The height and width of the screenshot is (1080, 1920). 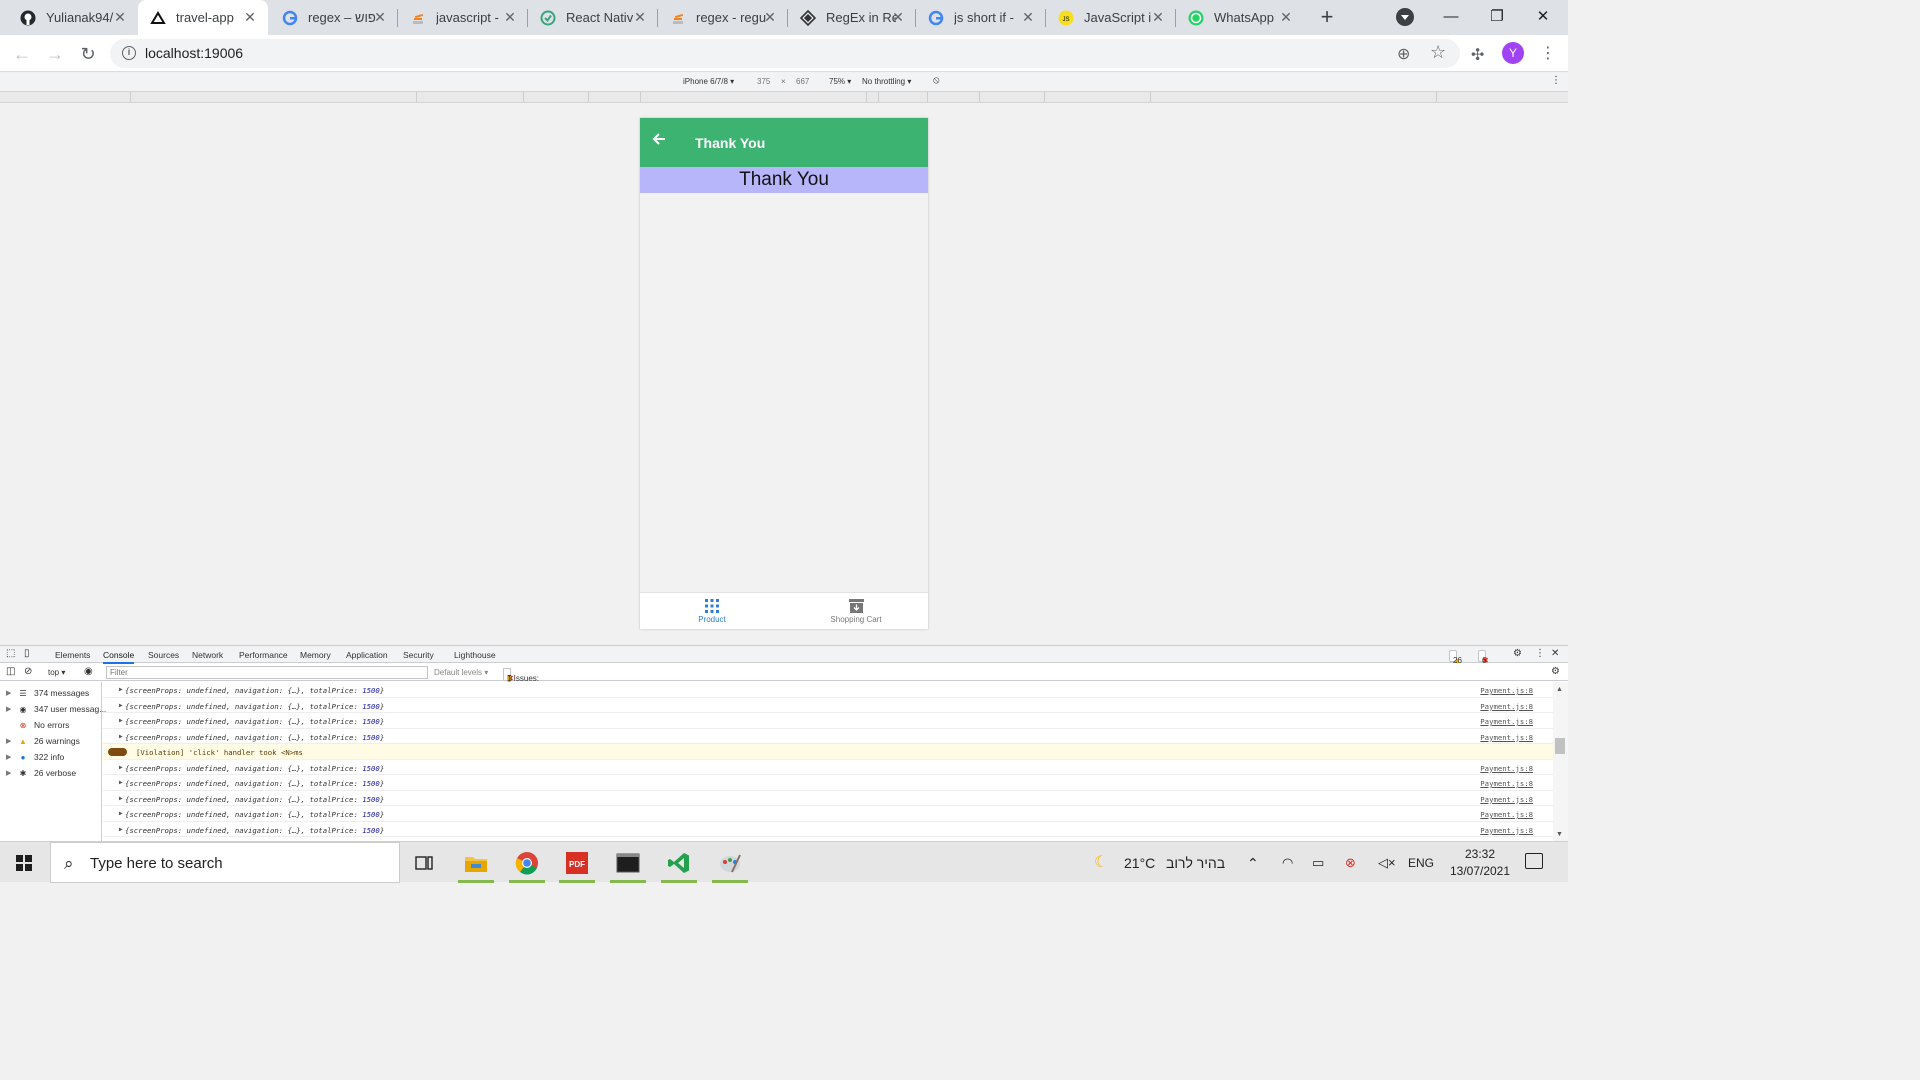 What do you see at coordinates (593, 17) in the screenshot?
I see `browser-tab: React Nativ ✕` at bounding box center [593, 17].